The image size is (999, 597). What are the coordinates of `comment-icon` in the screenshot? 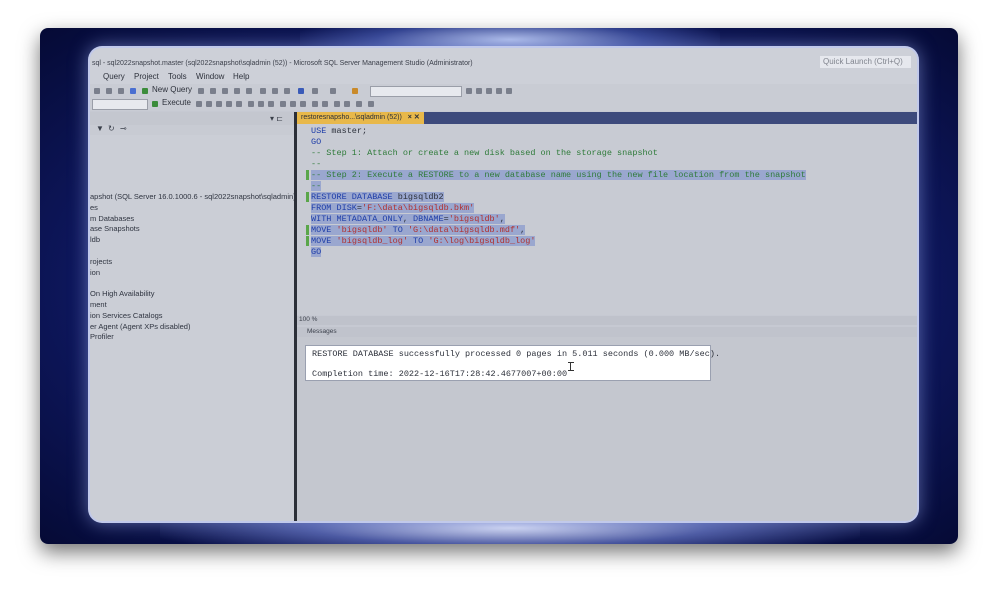 It's located at (315, 104).